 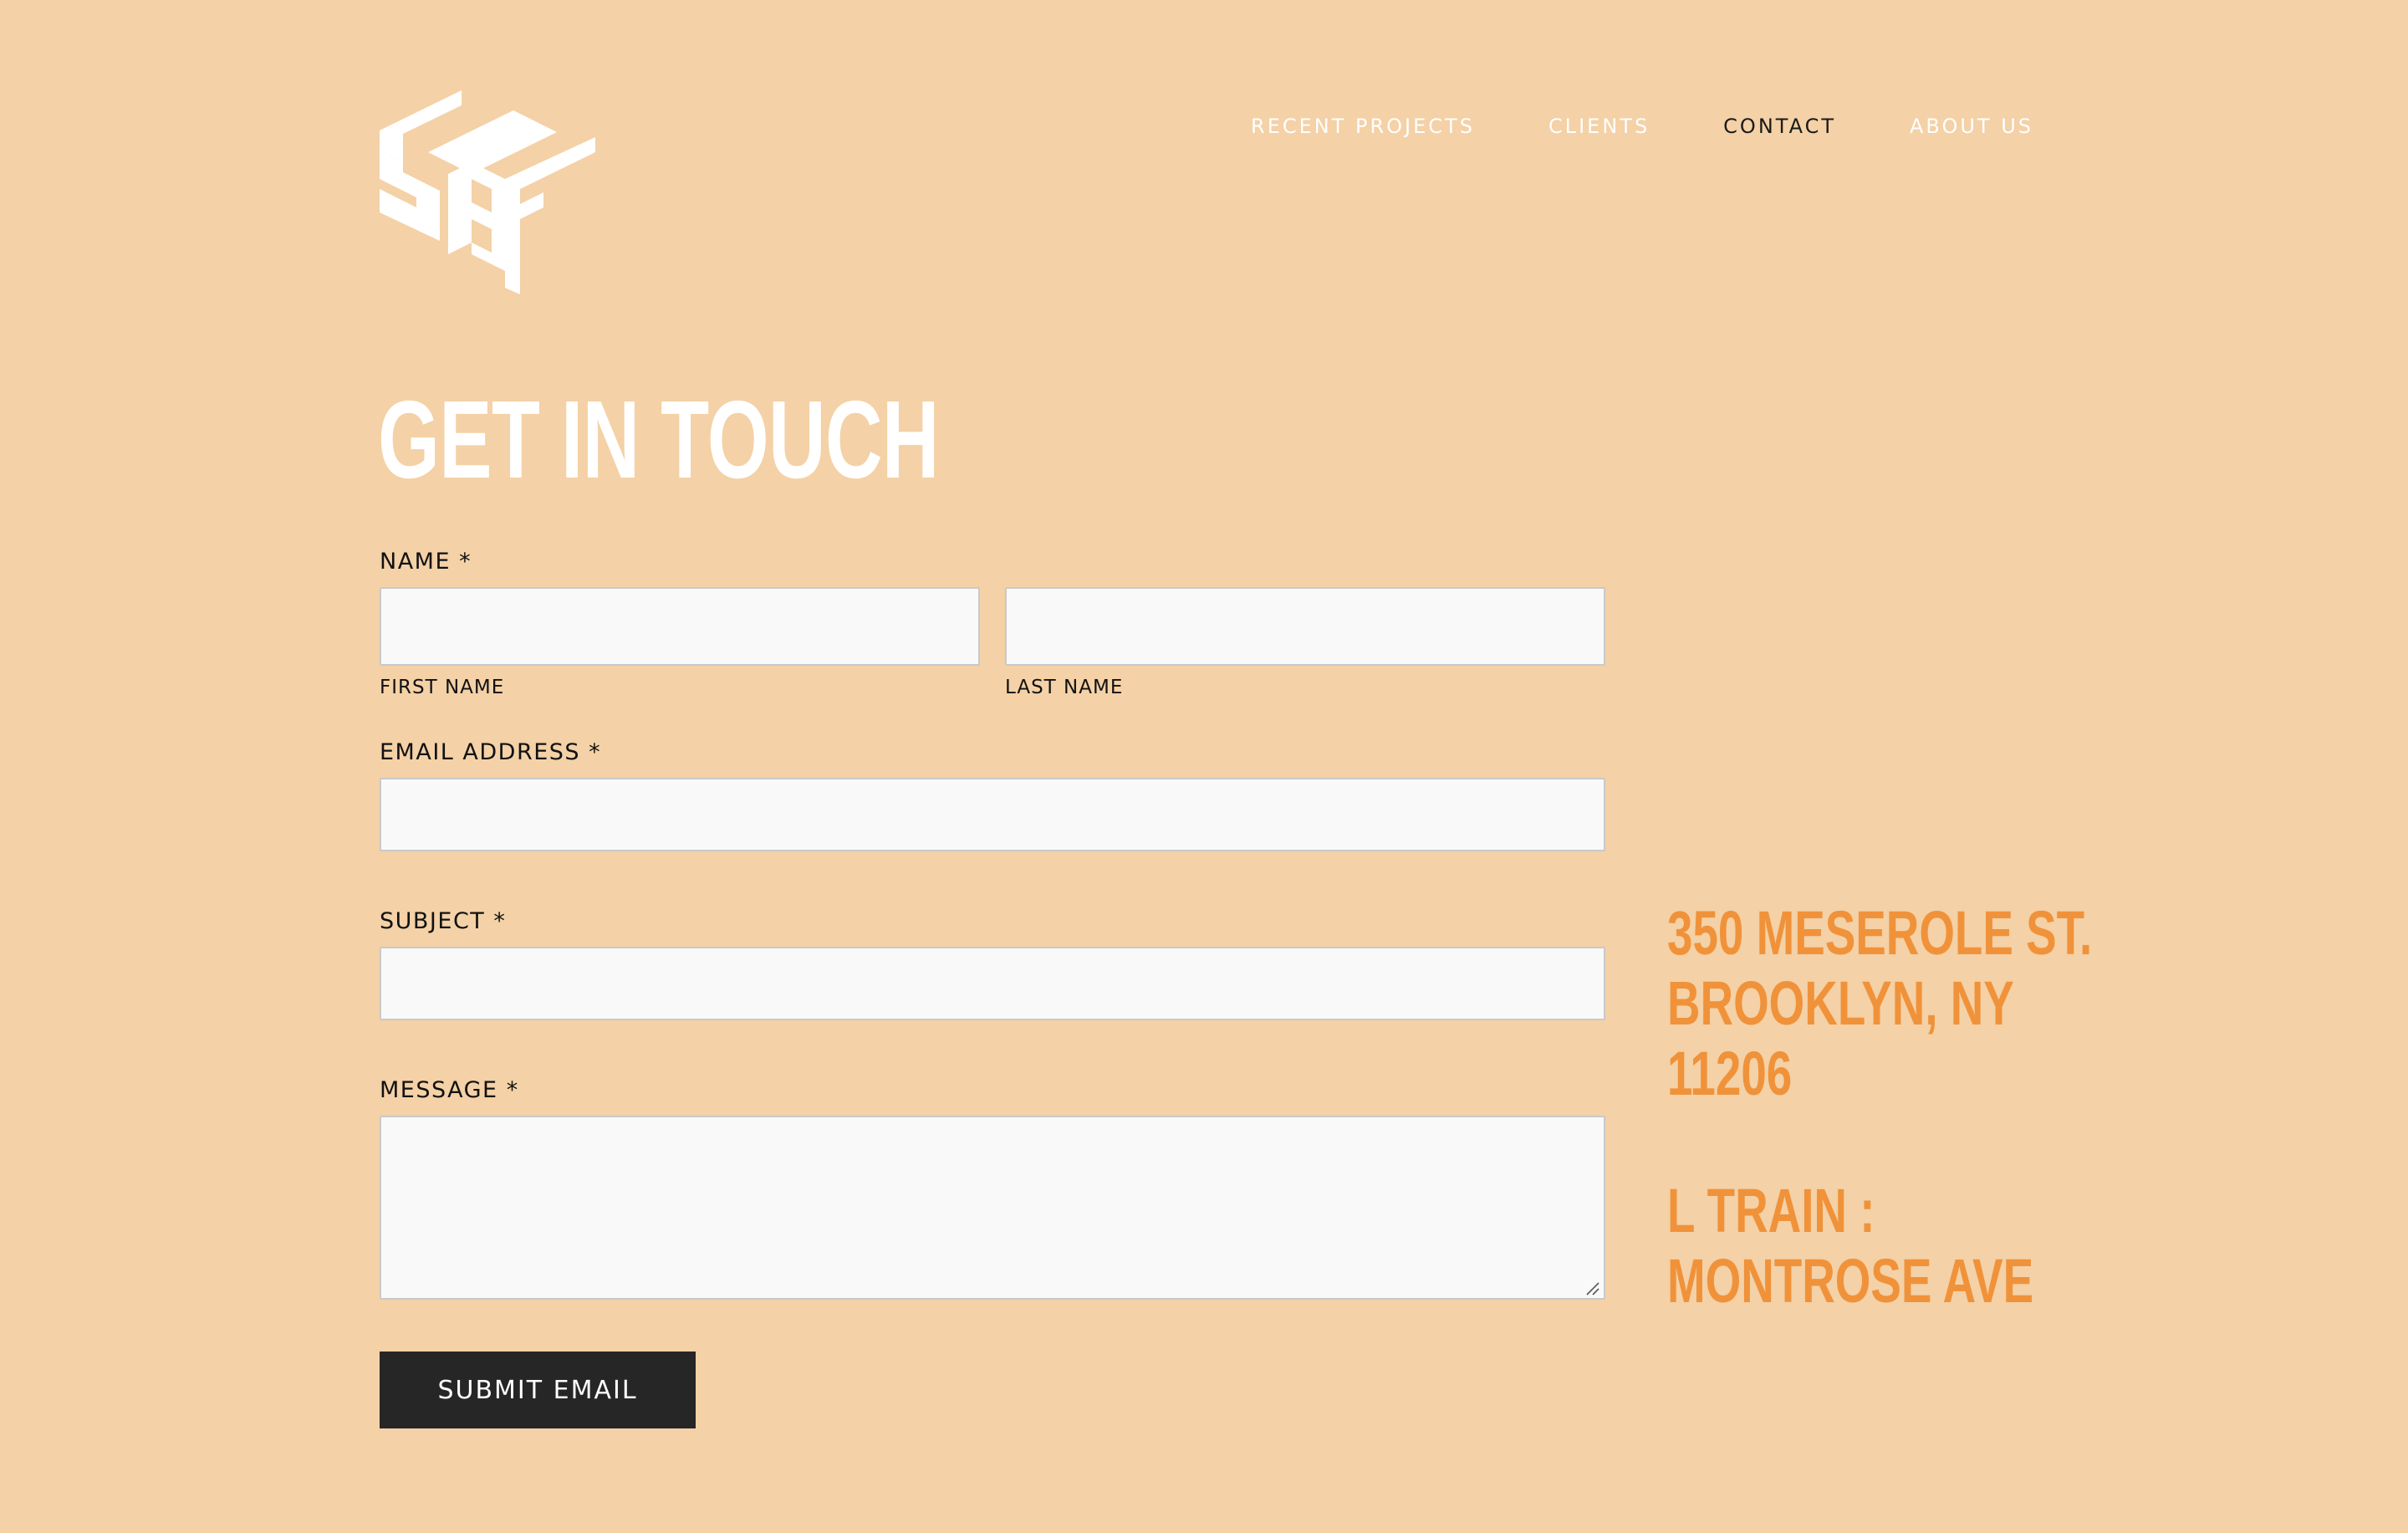 I want to click on message-group: MESSAGE *, so click(x=992, y=1186).